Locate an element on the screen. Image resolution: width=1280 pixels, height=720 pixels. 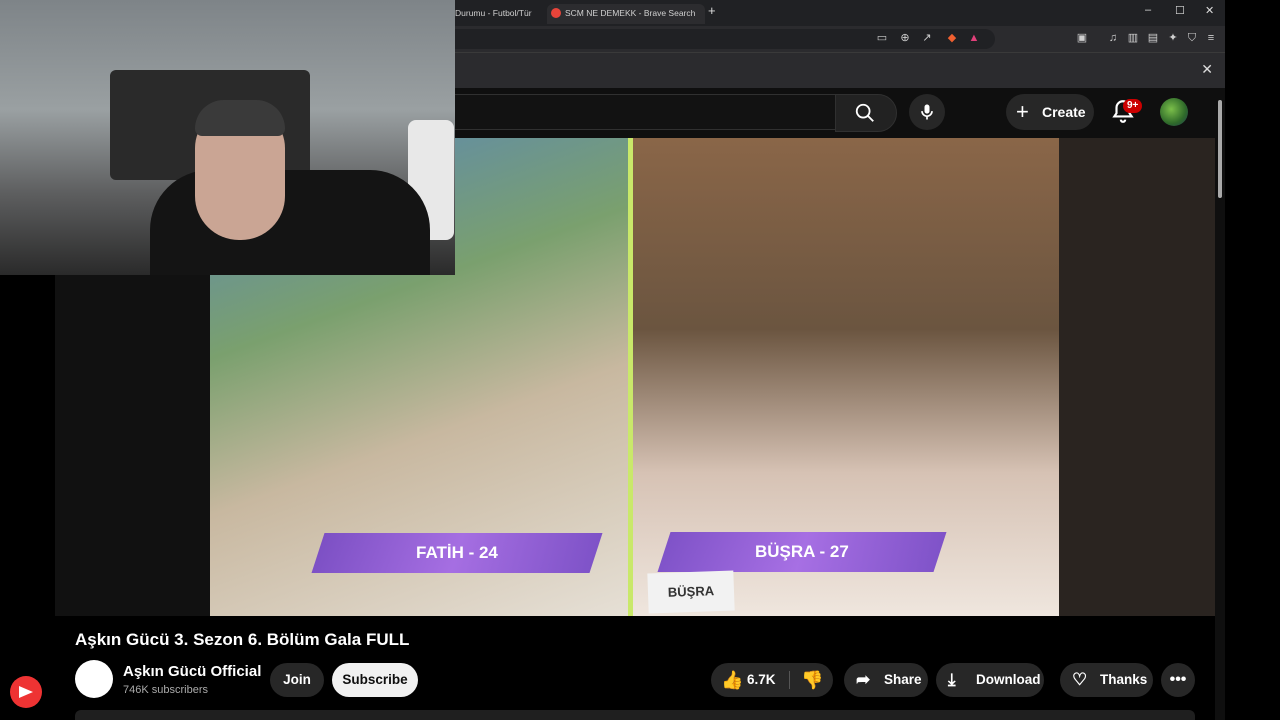
lower-third-right: BÜŞRA - 27 is located at coordinates (802, 552).